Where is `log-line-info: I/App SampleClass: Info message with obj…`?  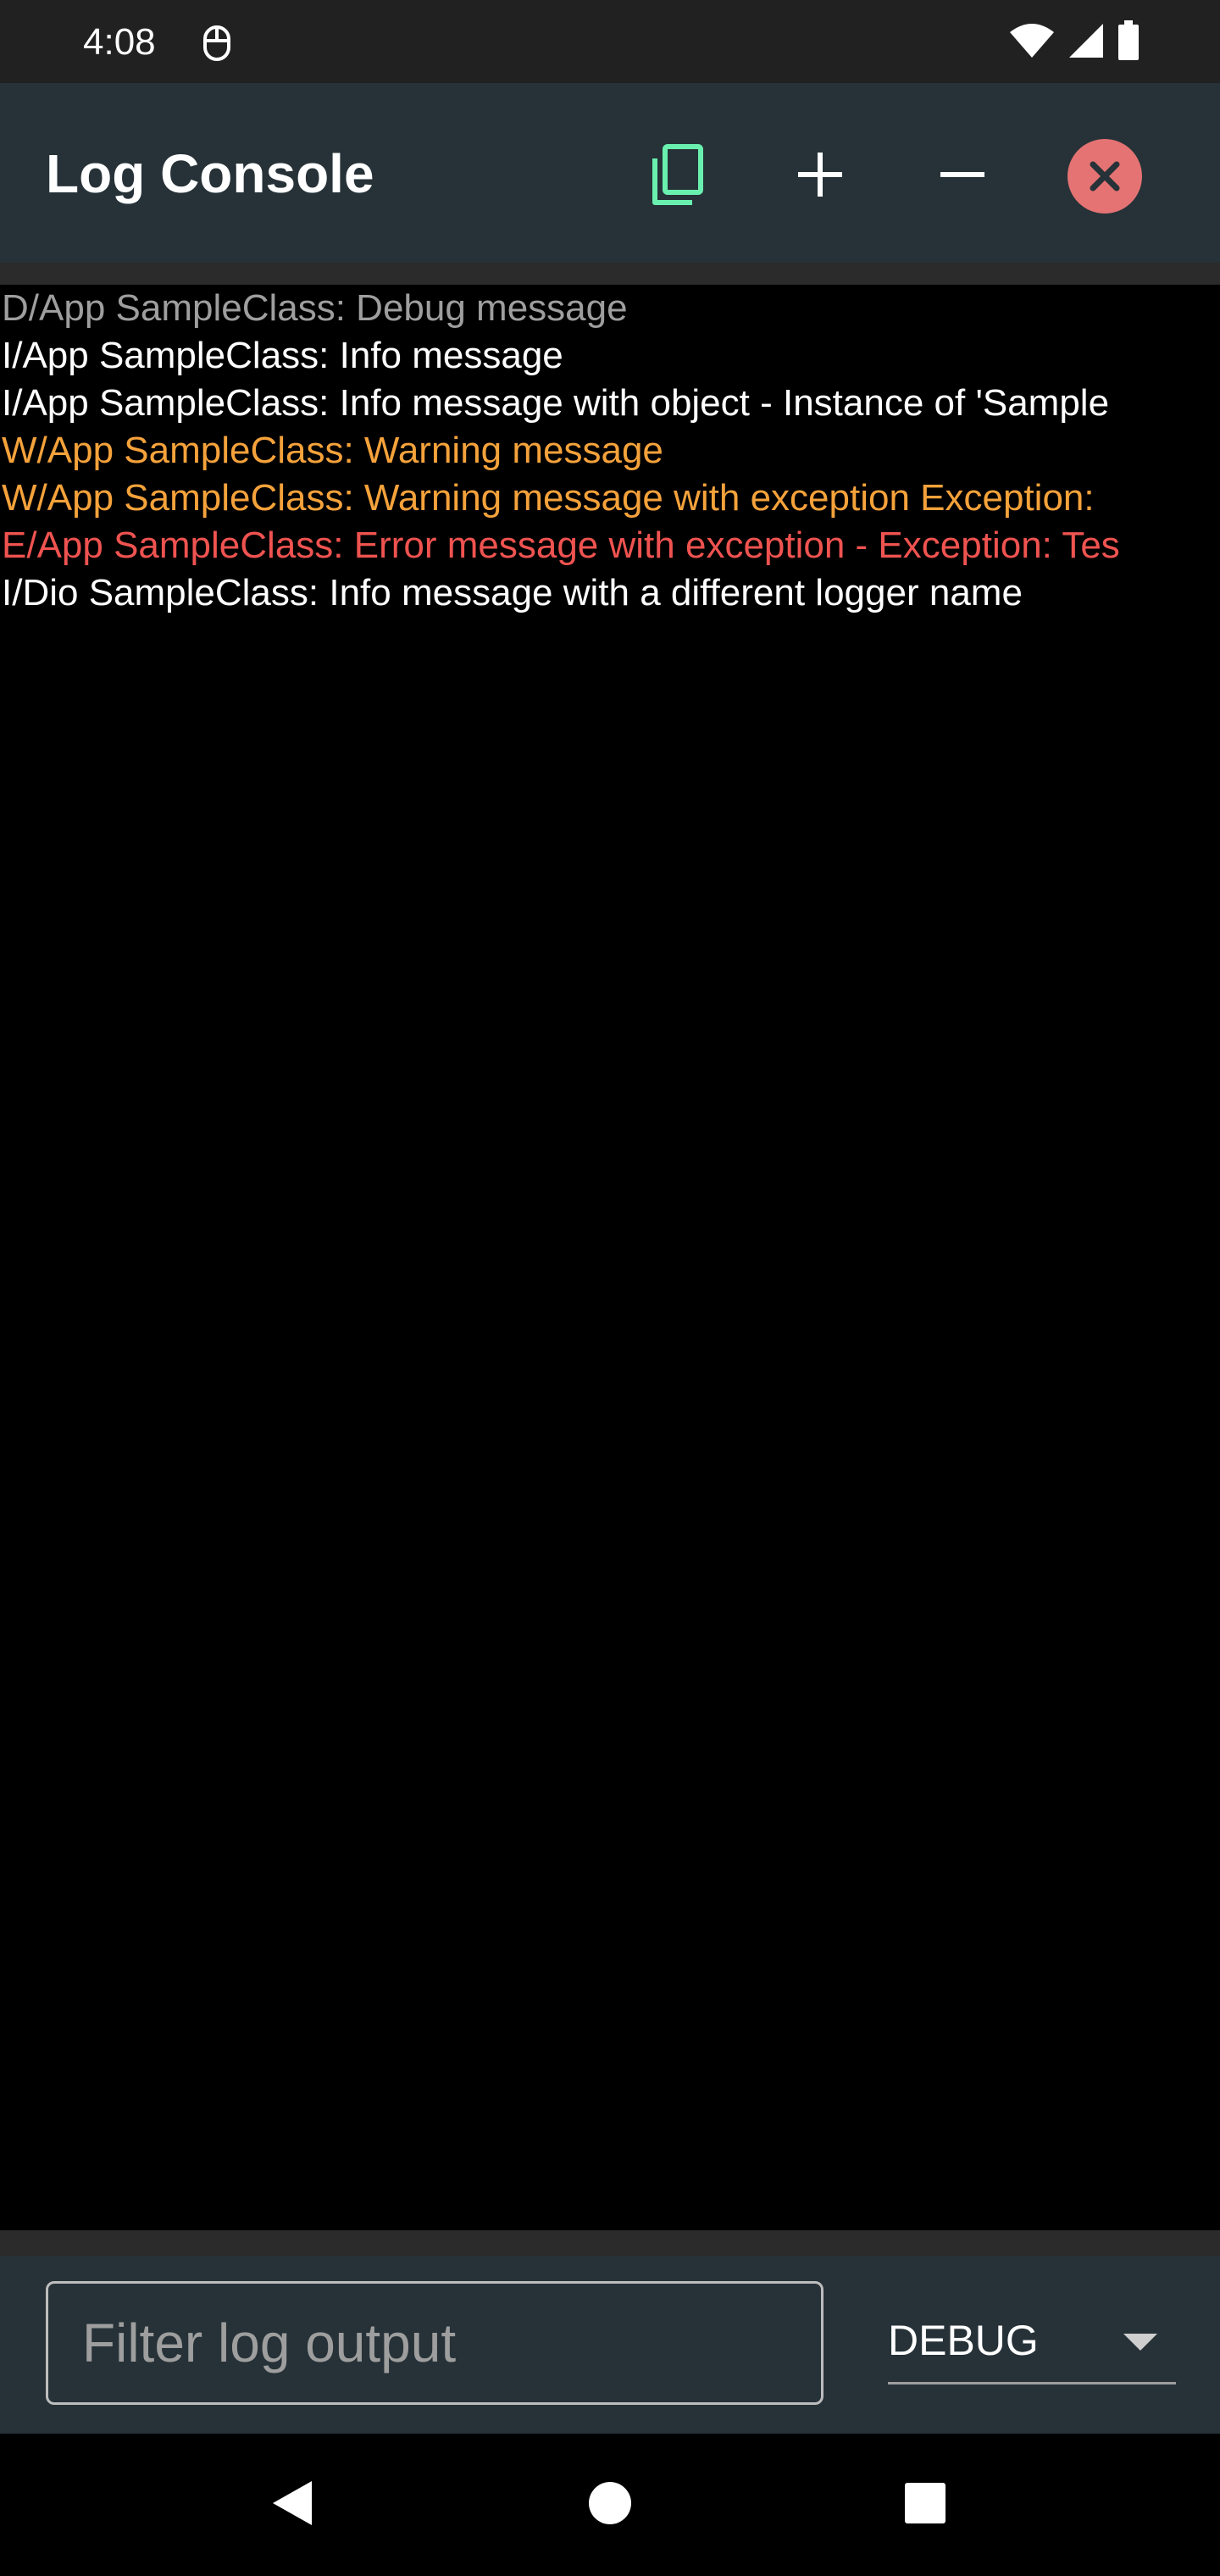
log-line-info: I/App SampleClass: Info message with obj… is located at coordinates (556, 403).